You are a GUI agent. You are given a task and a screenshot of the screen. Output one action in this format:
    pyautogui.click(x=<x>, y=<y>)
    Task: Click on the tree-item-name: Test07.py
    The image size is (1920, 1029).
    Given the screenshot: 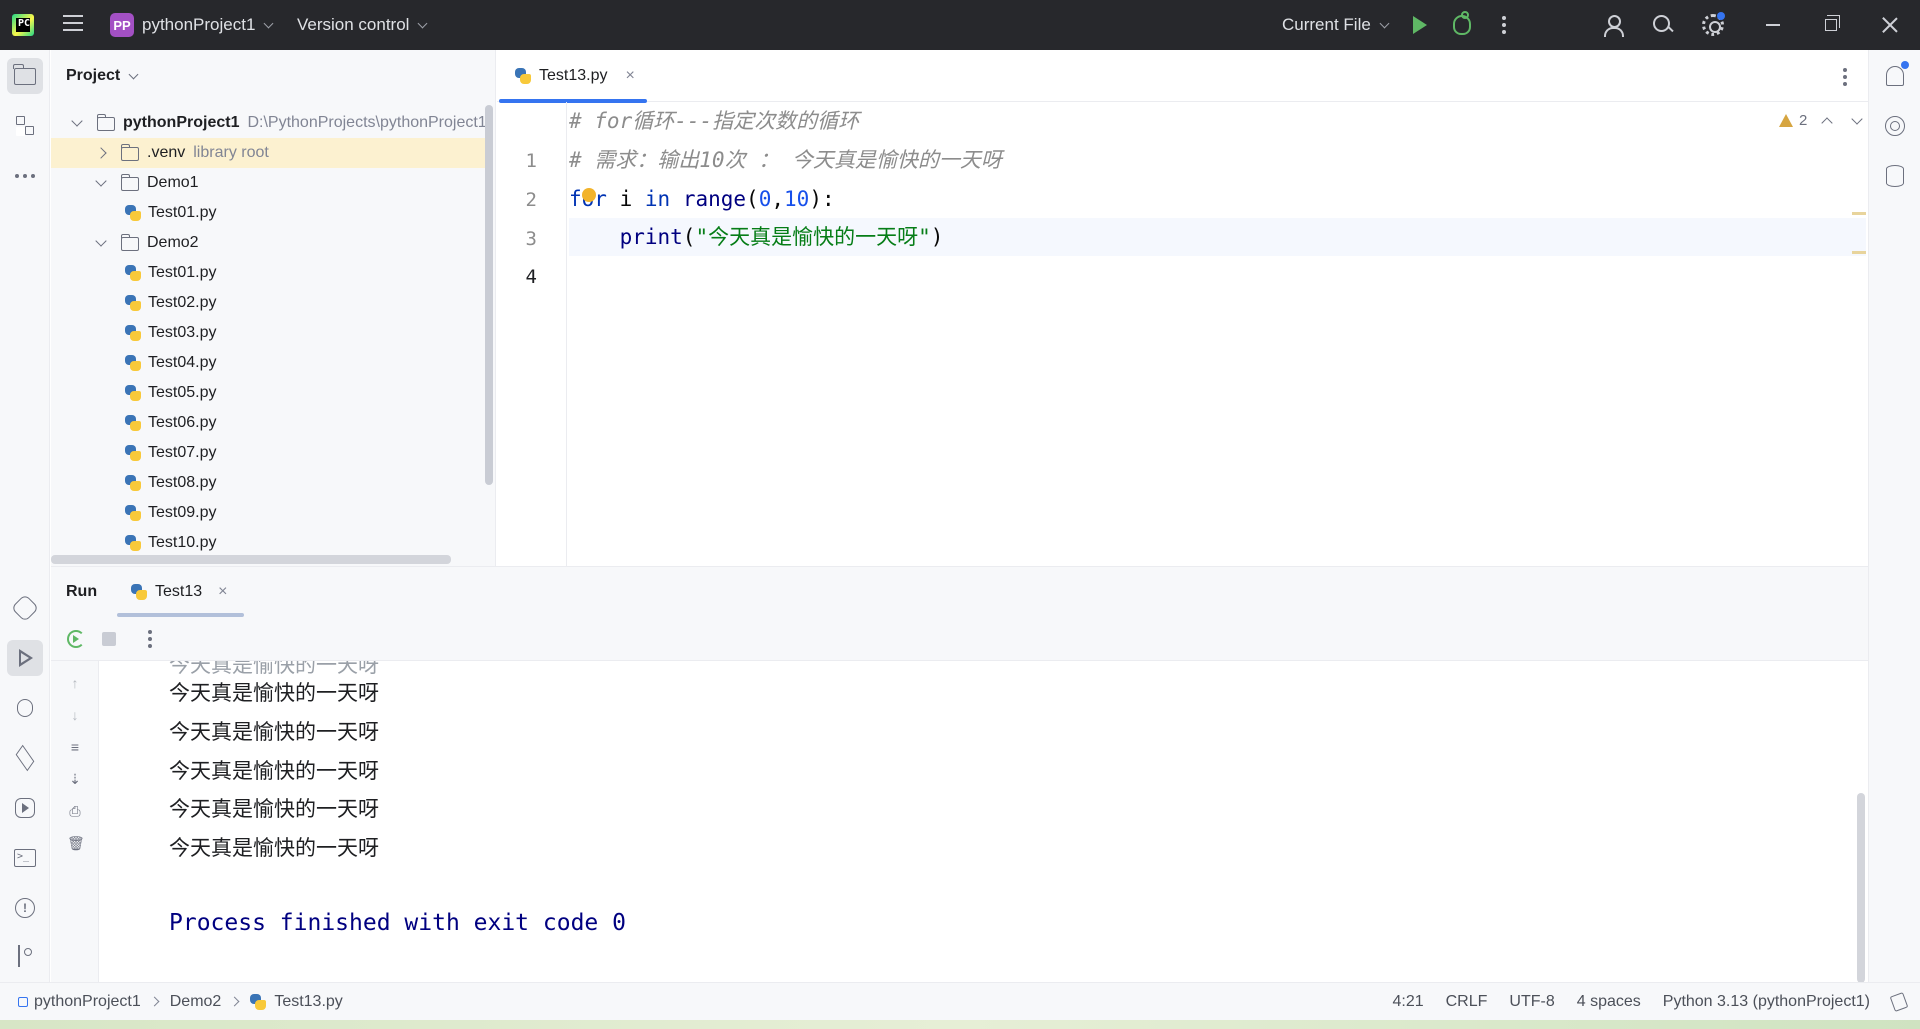 What is the action you would take?
    pyautogui.click(x=182, y=452)
    